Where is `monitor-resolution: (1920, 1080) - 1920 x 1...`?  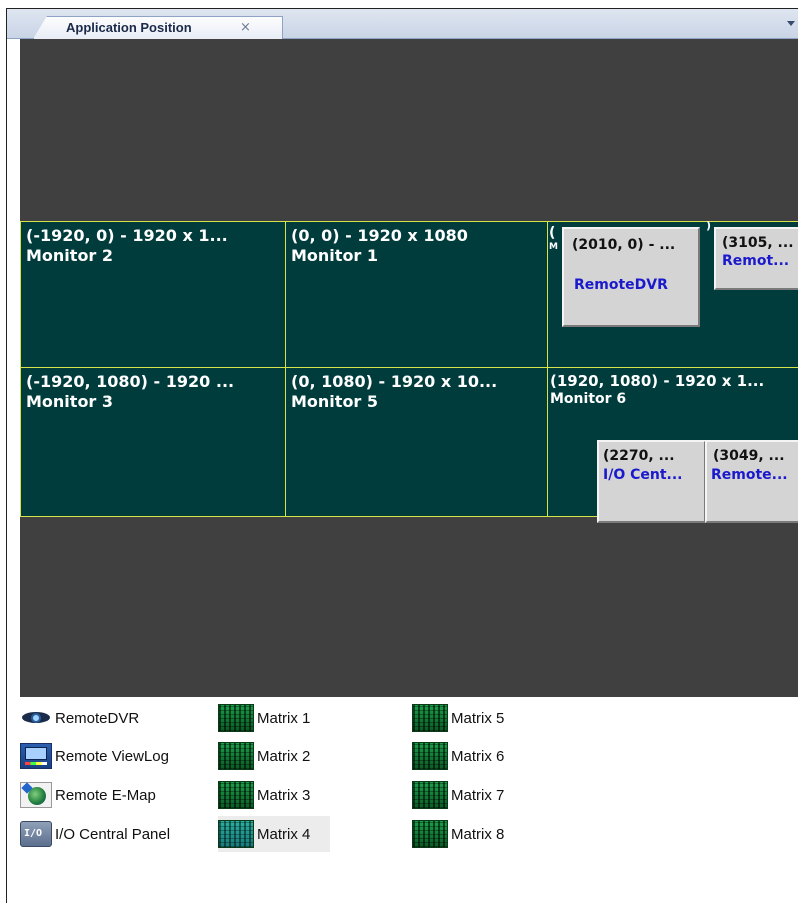 monitor-resolution: (1920, 1080) - 1920 x 1... is located at coordinates (657, 381).